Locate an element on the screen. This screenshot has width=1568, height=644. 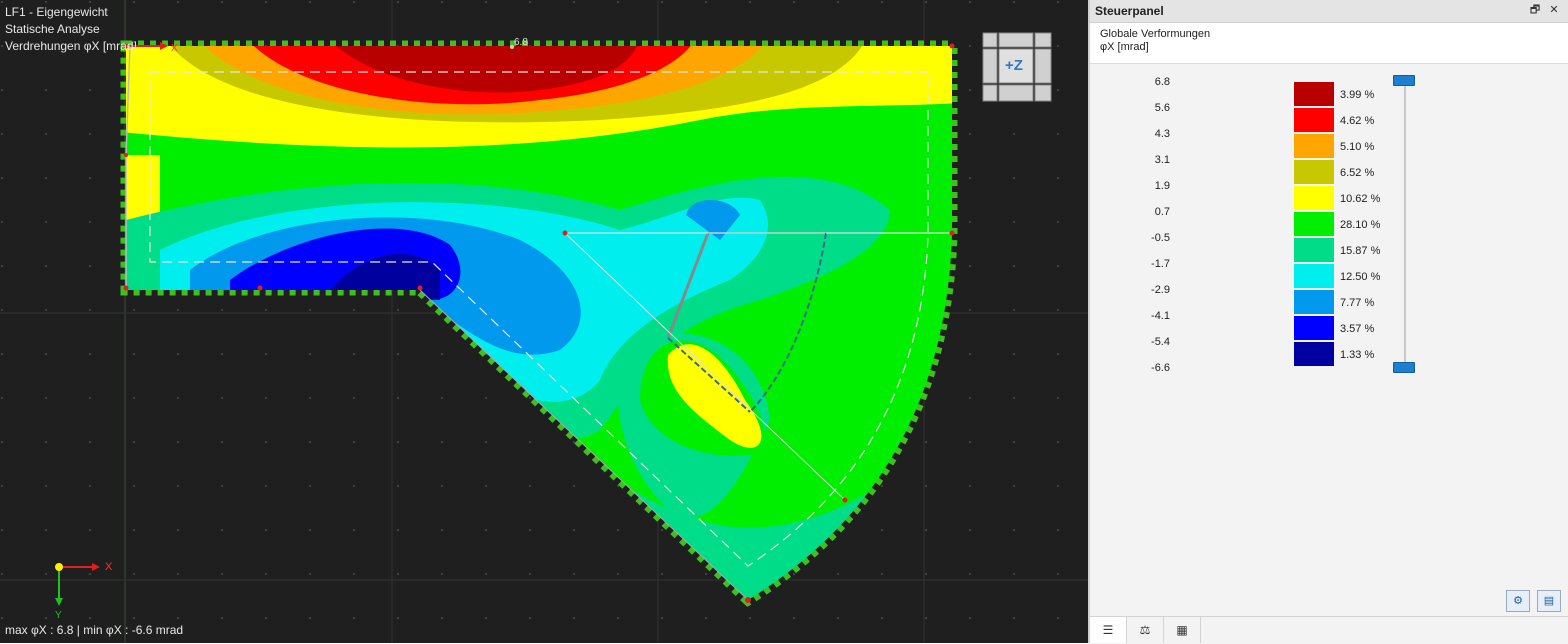
legend-percent: 4.62 % is located at coordinates (1357, 121).